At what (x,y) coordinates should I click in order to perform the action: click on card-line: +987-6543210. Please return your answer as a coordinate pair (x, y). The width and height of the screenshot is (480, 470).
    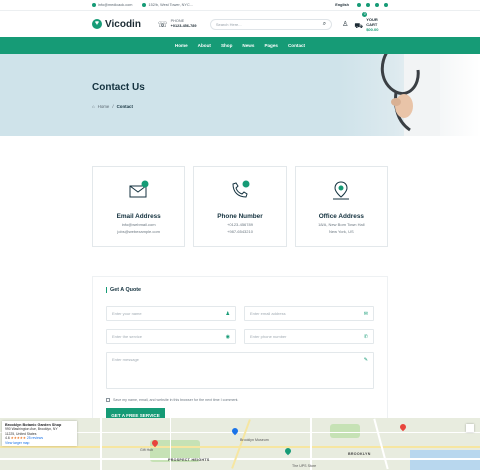
    Looking at the image, I should click on (239, 232).